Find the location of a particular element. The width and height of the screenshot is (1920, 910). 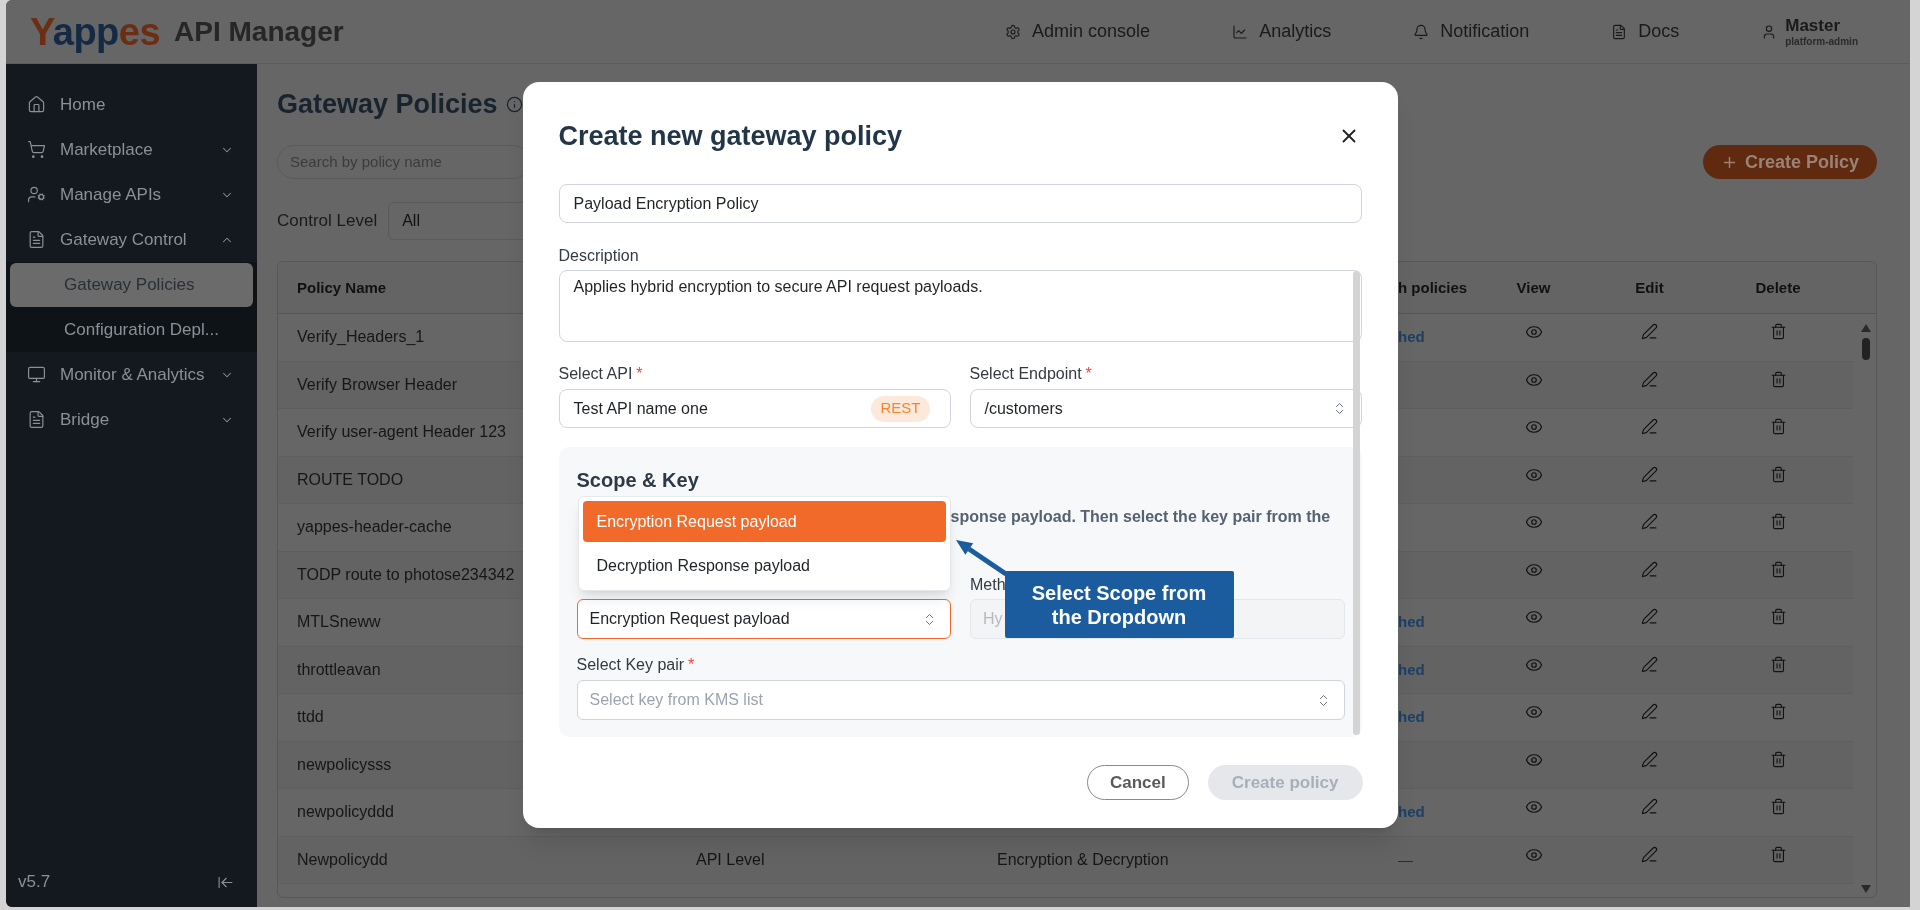

page-title: Gateway Policies is located at coordinates (387, 104).